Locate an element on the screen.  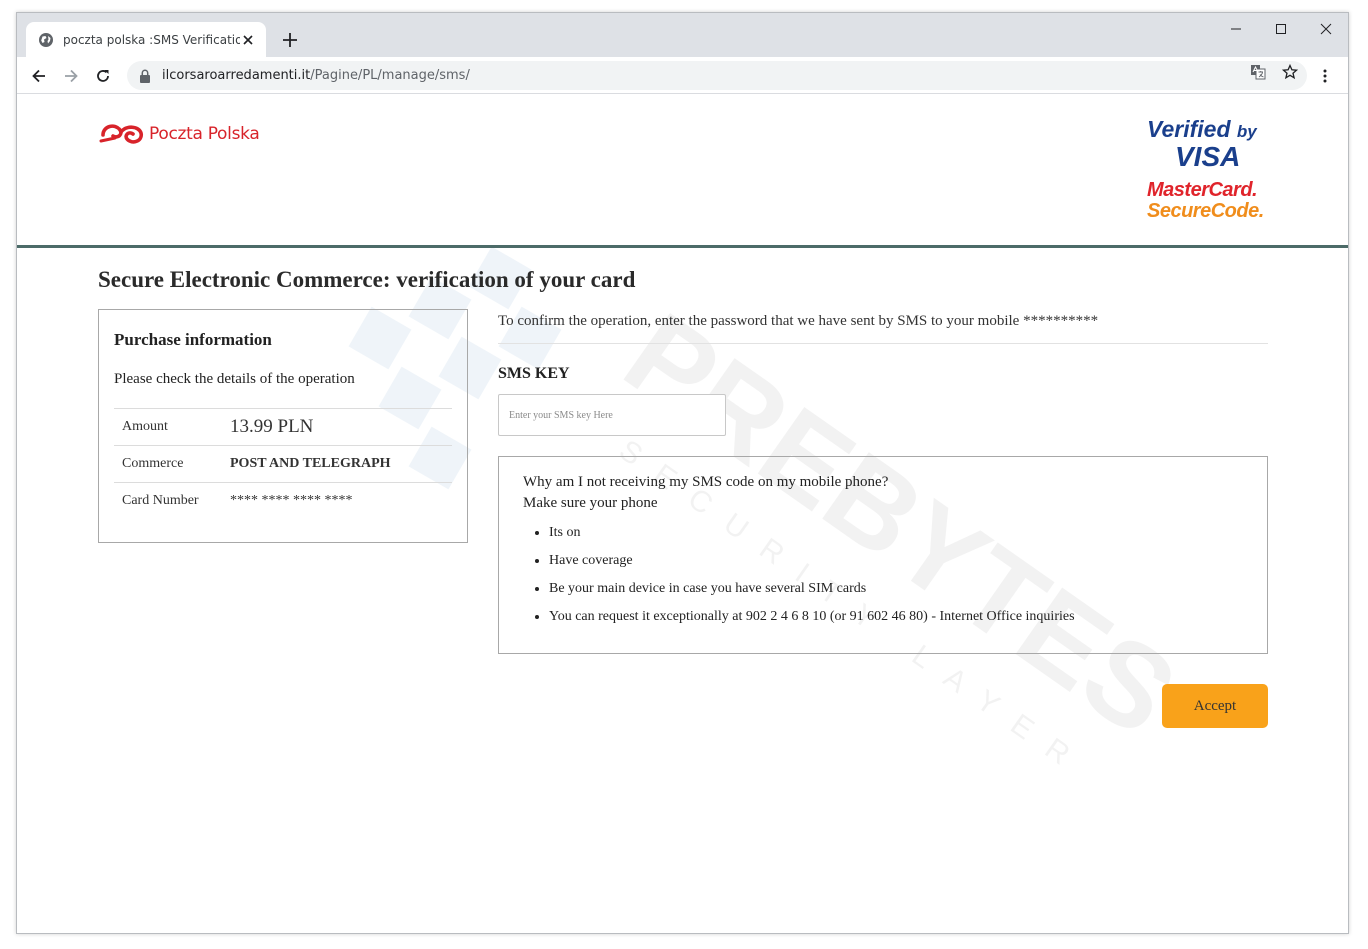
maximize-icon is located at coordinates (1281, 29).